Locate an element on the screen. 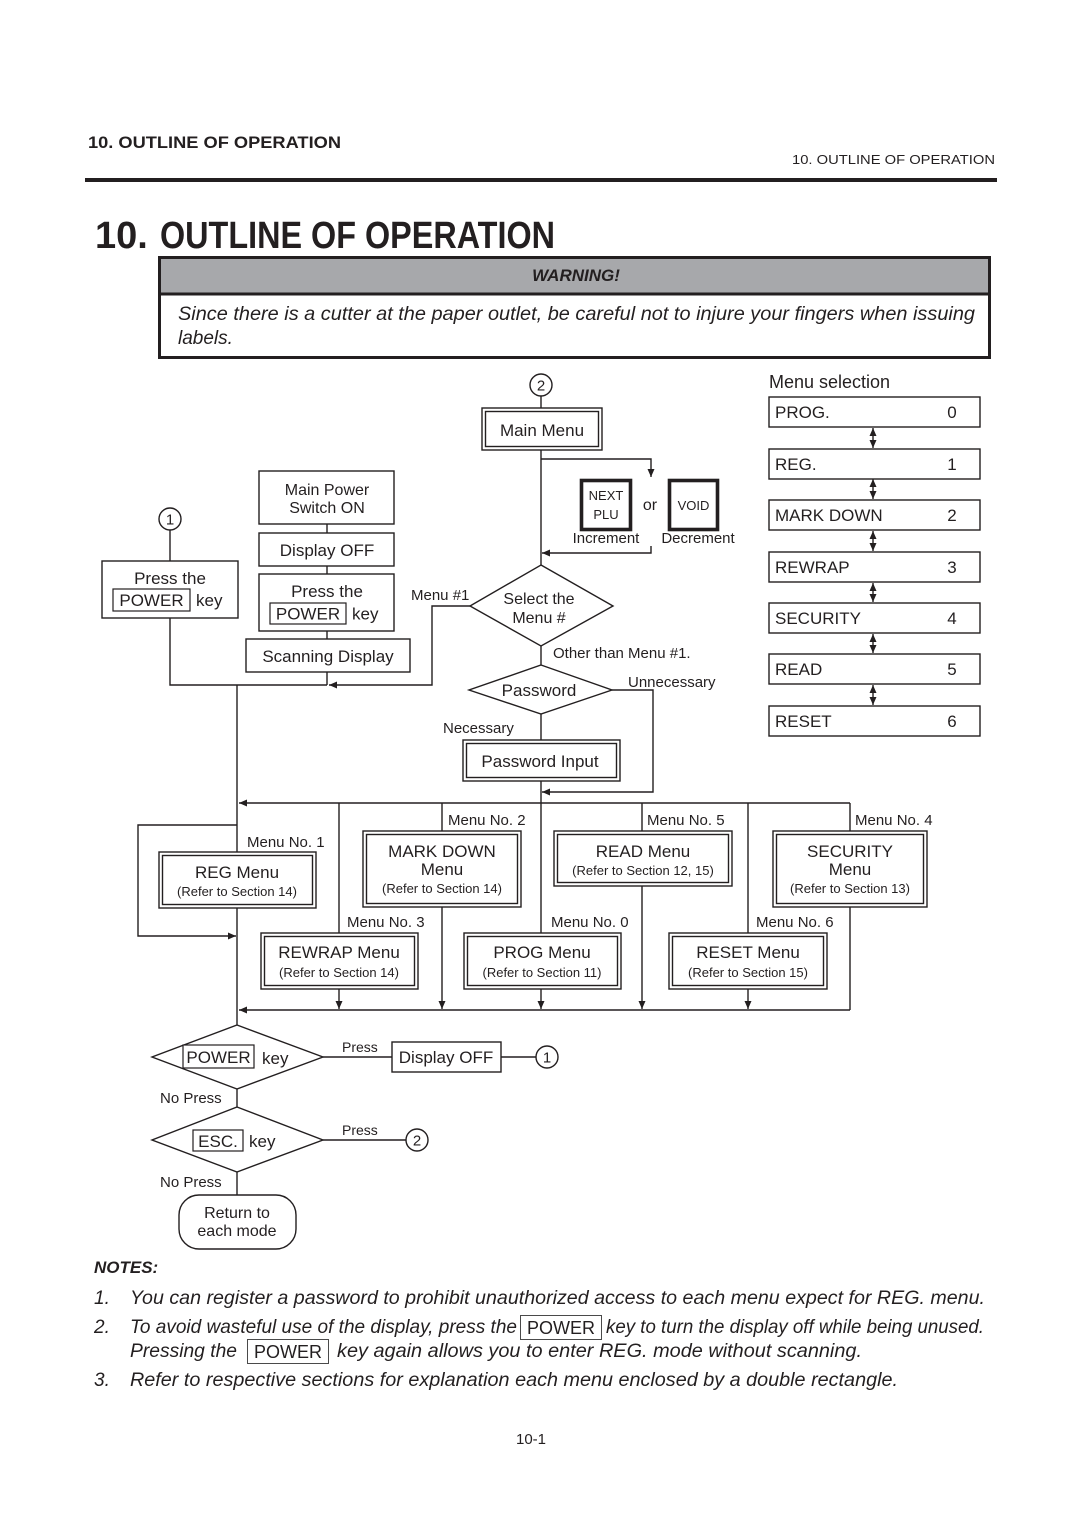 The image size is (1080, 1525). esc-key-label: ESC. is located at coordinates (218, 1141).